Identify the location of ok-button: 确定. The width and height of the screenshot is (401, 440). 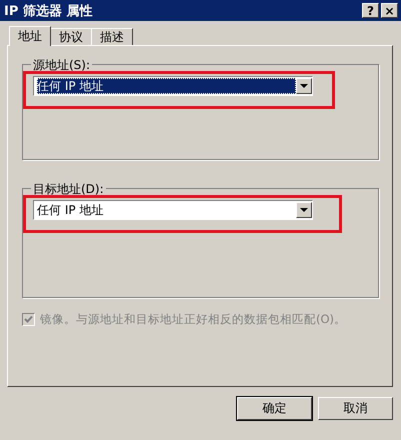
(274, 408).